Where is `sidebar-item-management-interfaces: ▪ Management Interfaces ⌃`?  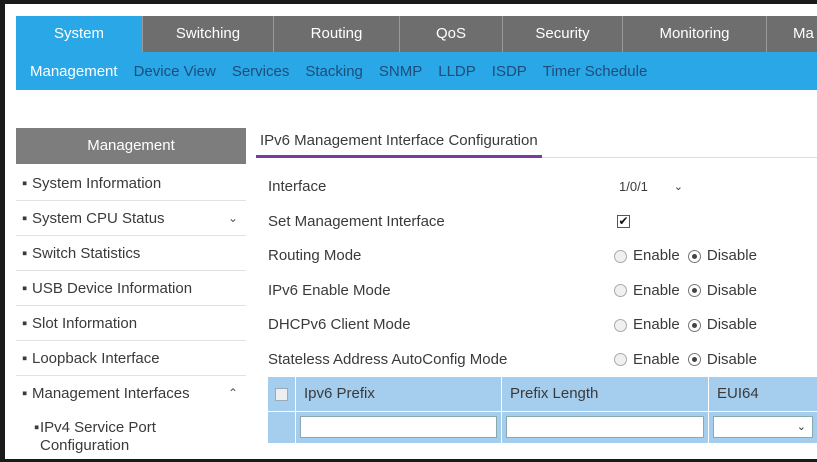
sidebar-item-management-interfaces: ▪ Management Interfaces ⌃ is located at coordinates (131, 393).